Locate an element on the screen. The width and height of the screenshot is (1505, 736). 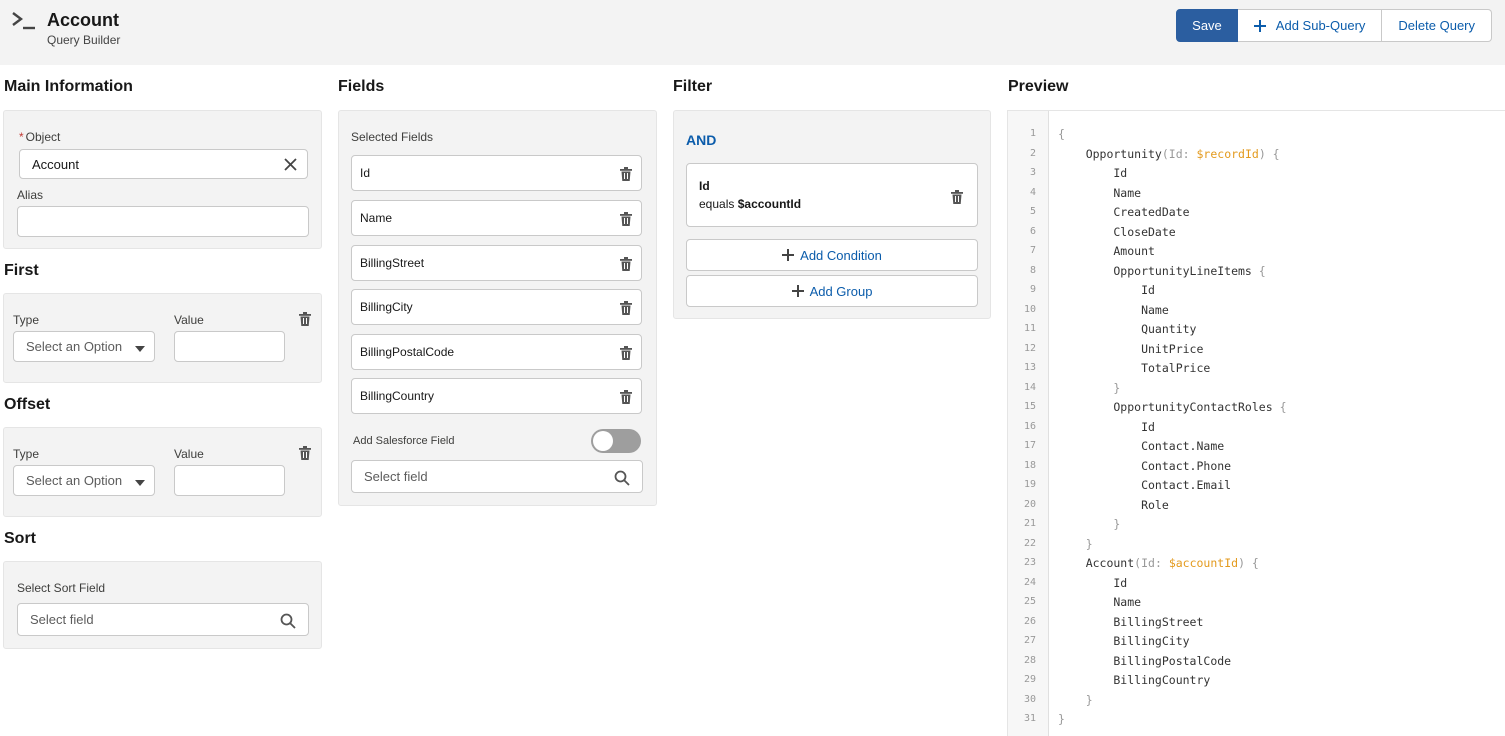
filter-condition-card: Id equals $accountId is located at coordinates (832, 195).